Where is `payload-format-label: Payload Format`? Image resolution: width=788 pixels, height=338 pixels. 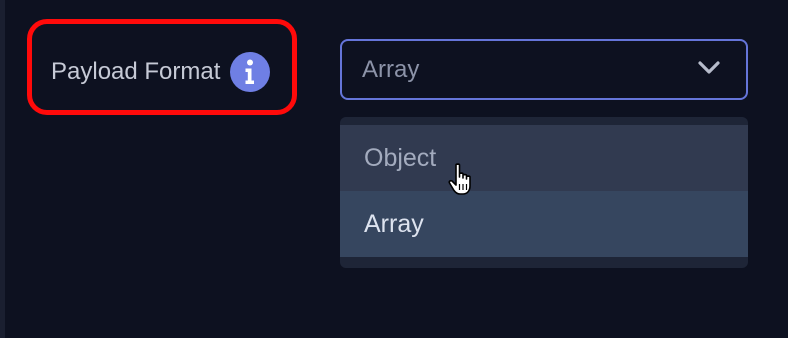 payload-format-label: Payload Format is located at coordinates (161, 72).